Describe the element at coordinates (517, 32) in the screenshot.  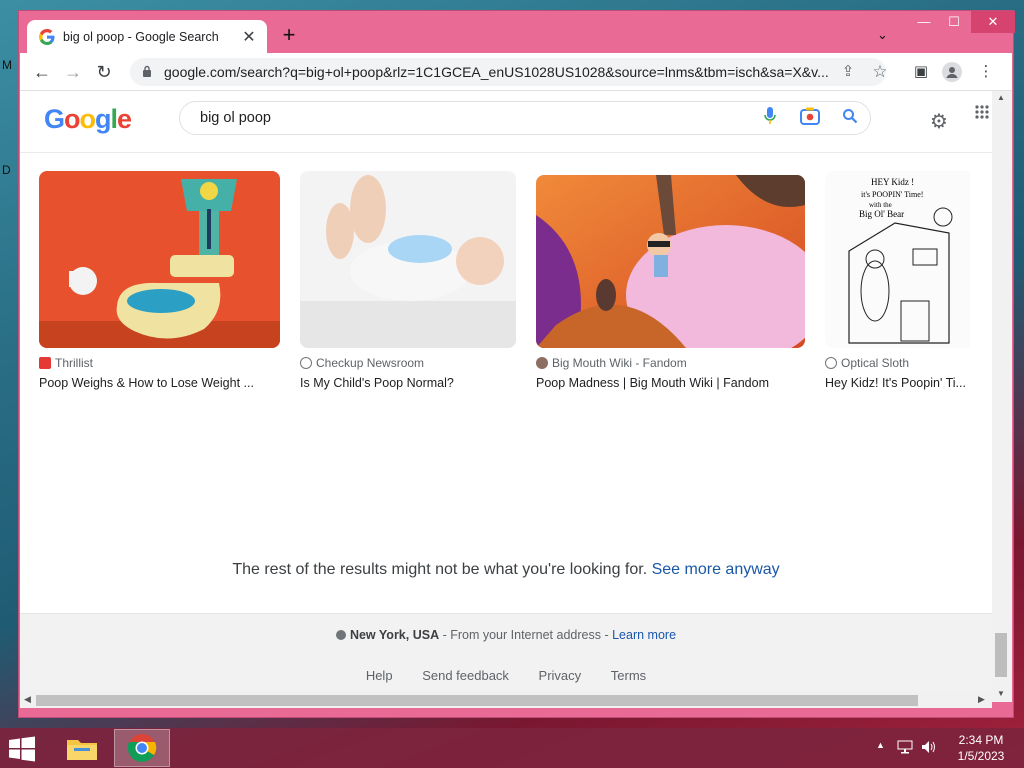
I see `tab-strip: big ol poop - Google Search ✕ + ⌄ — ☐ ✕` at that location.